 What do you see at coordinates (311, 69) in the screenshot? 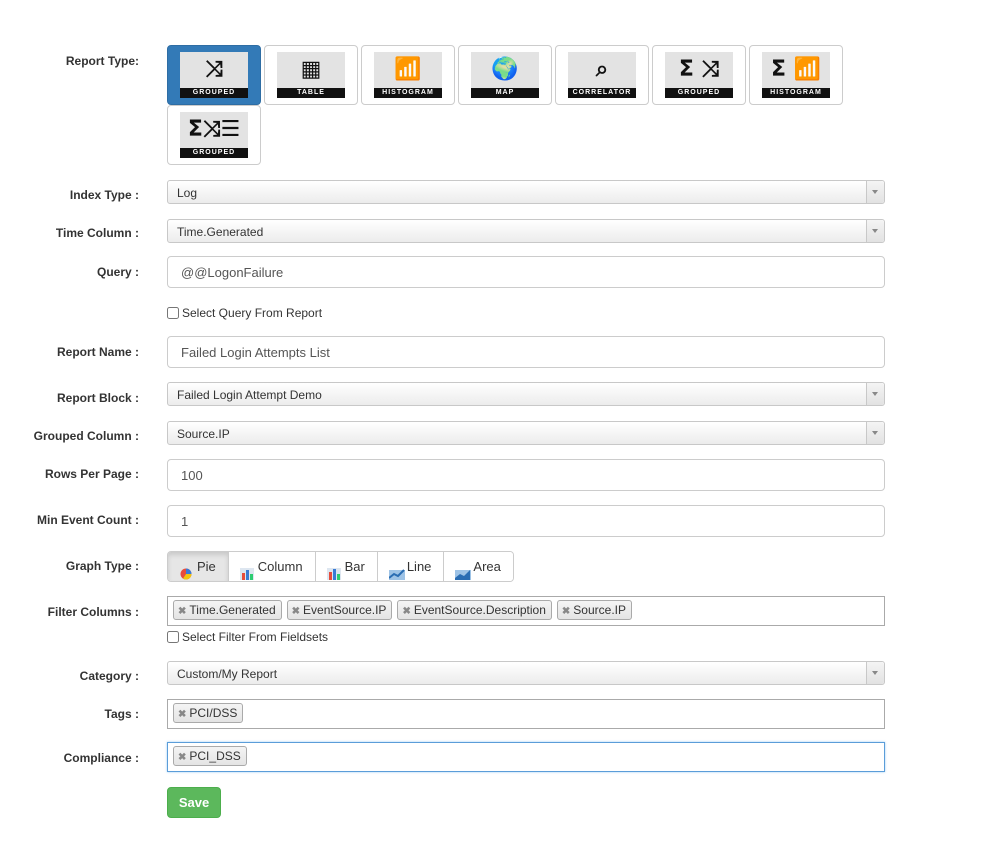
I see `report-type-glyph: ▦` at bounding box center [311, 69].